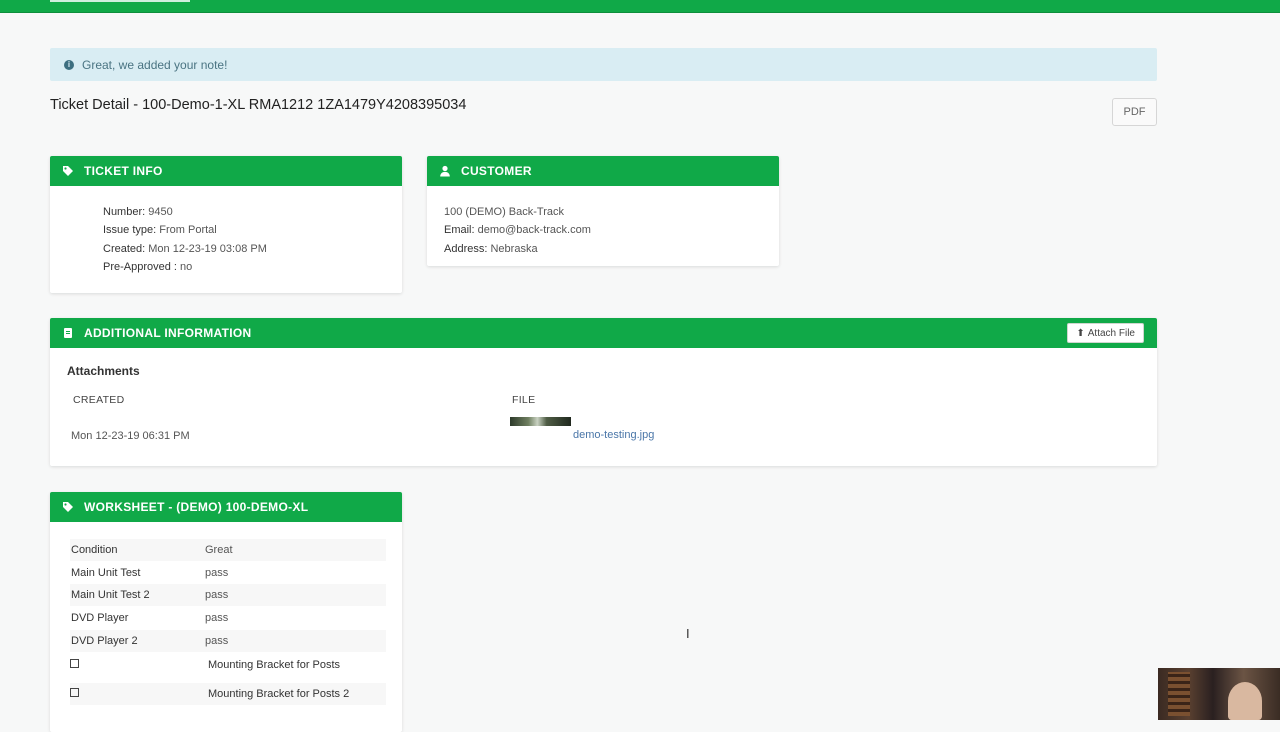  I want to click on attach-file-button: ⬆ Attach File, so click(1105, 333).